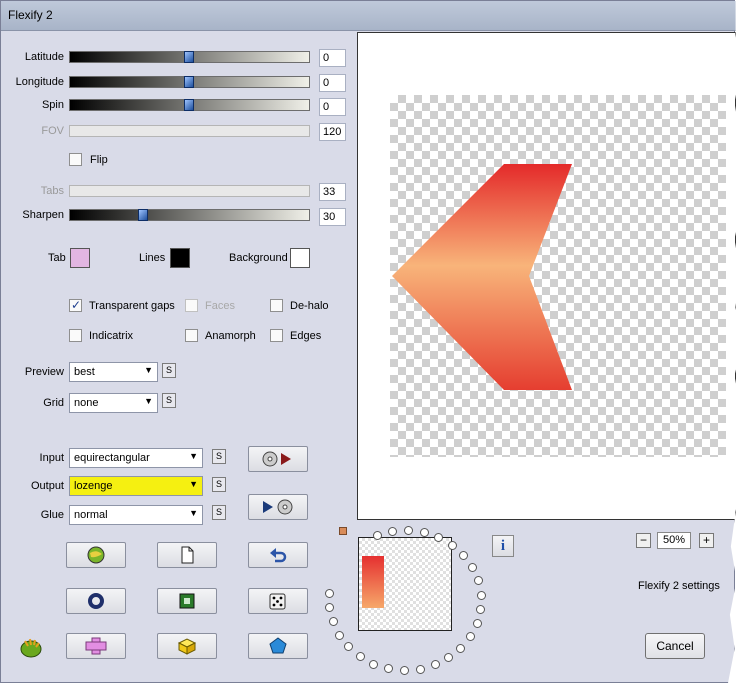  I want to click on import-projection-button, so click(278, 459).